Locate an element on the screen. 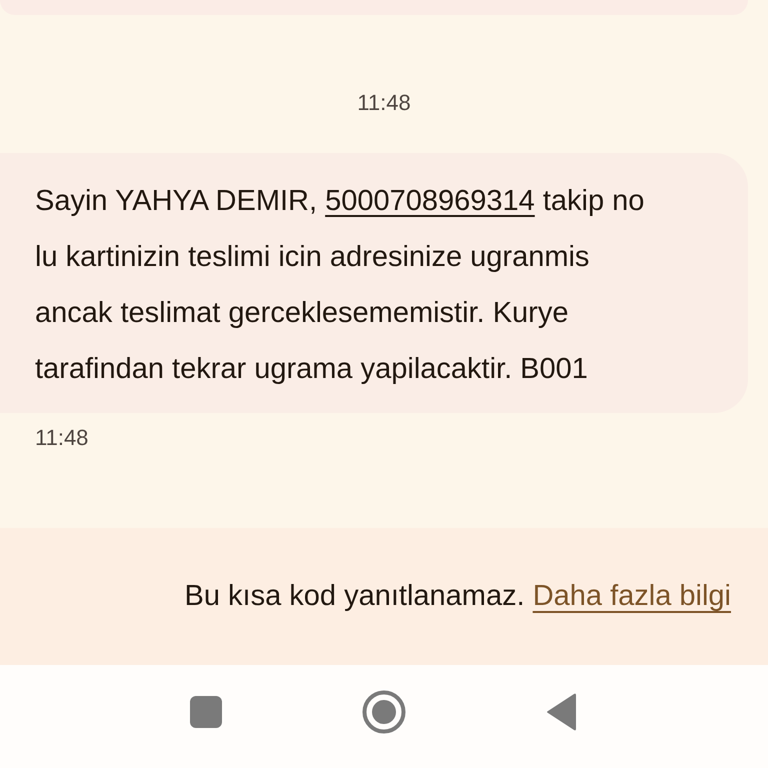 The width and height of the screenshot is (768, 768). home-icon is located at coordinates (384, 712).